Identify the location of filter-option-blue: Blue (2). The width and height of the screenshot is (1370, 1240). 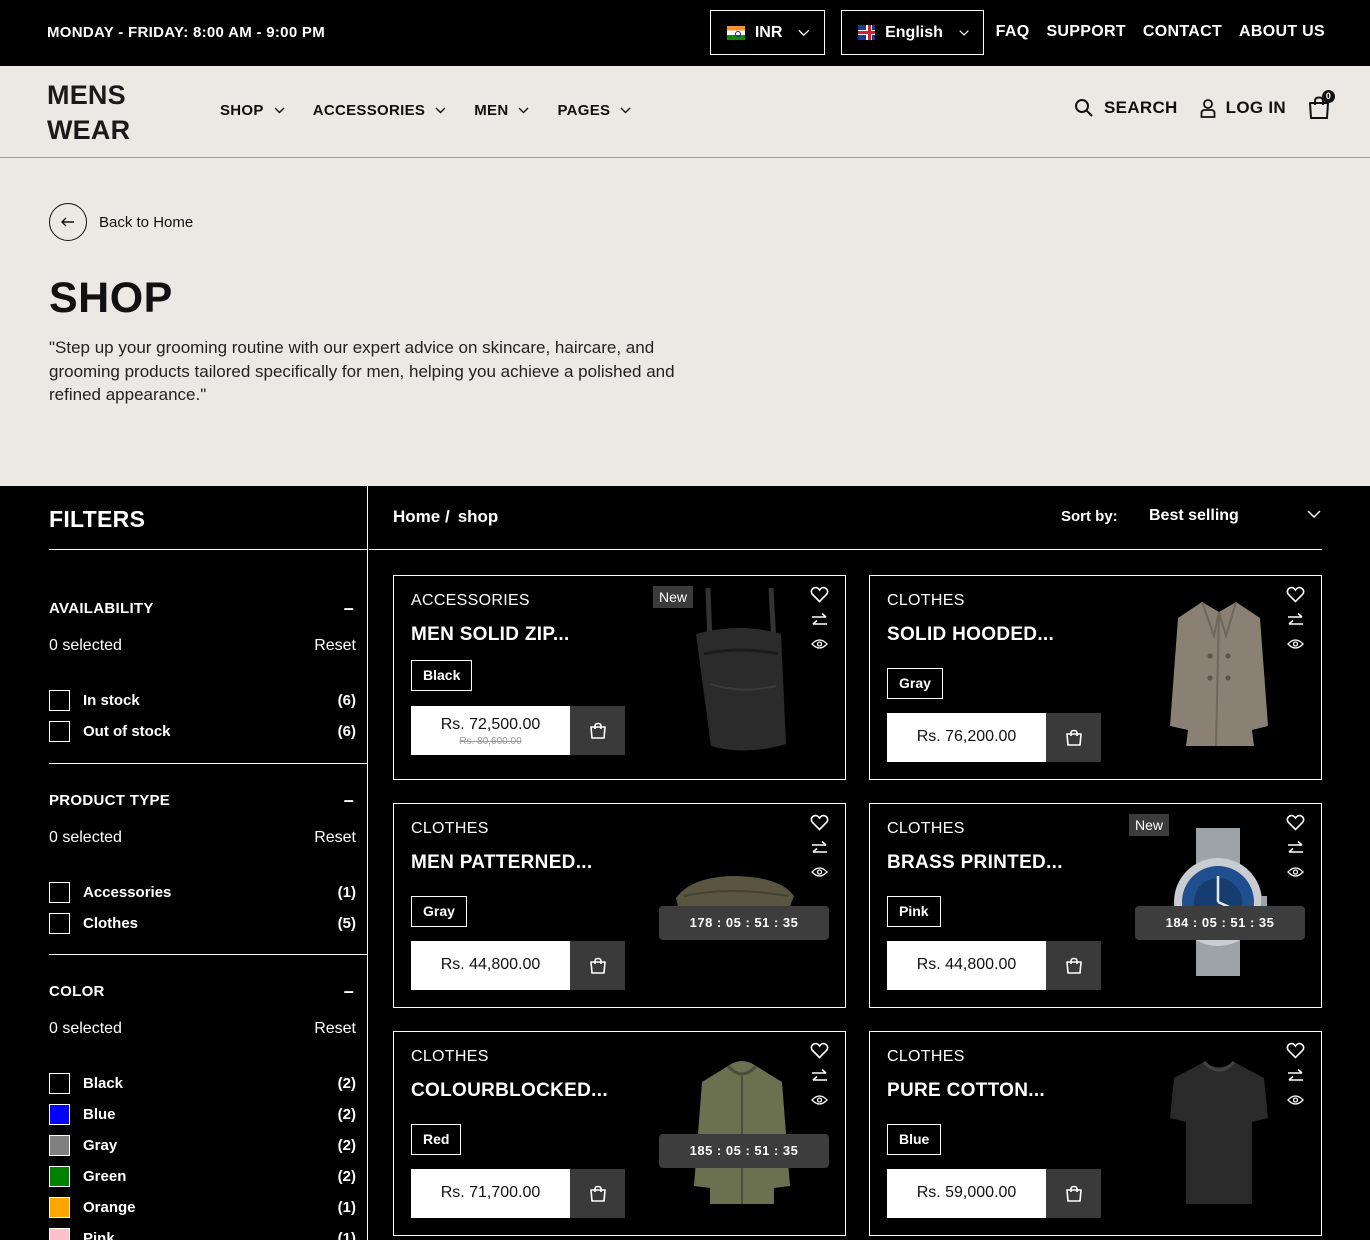
(208, 1114).